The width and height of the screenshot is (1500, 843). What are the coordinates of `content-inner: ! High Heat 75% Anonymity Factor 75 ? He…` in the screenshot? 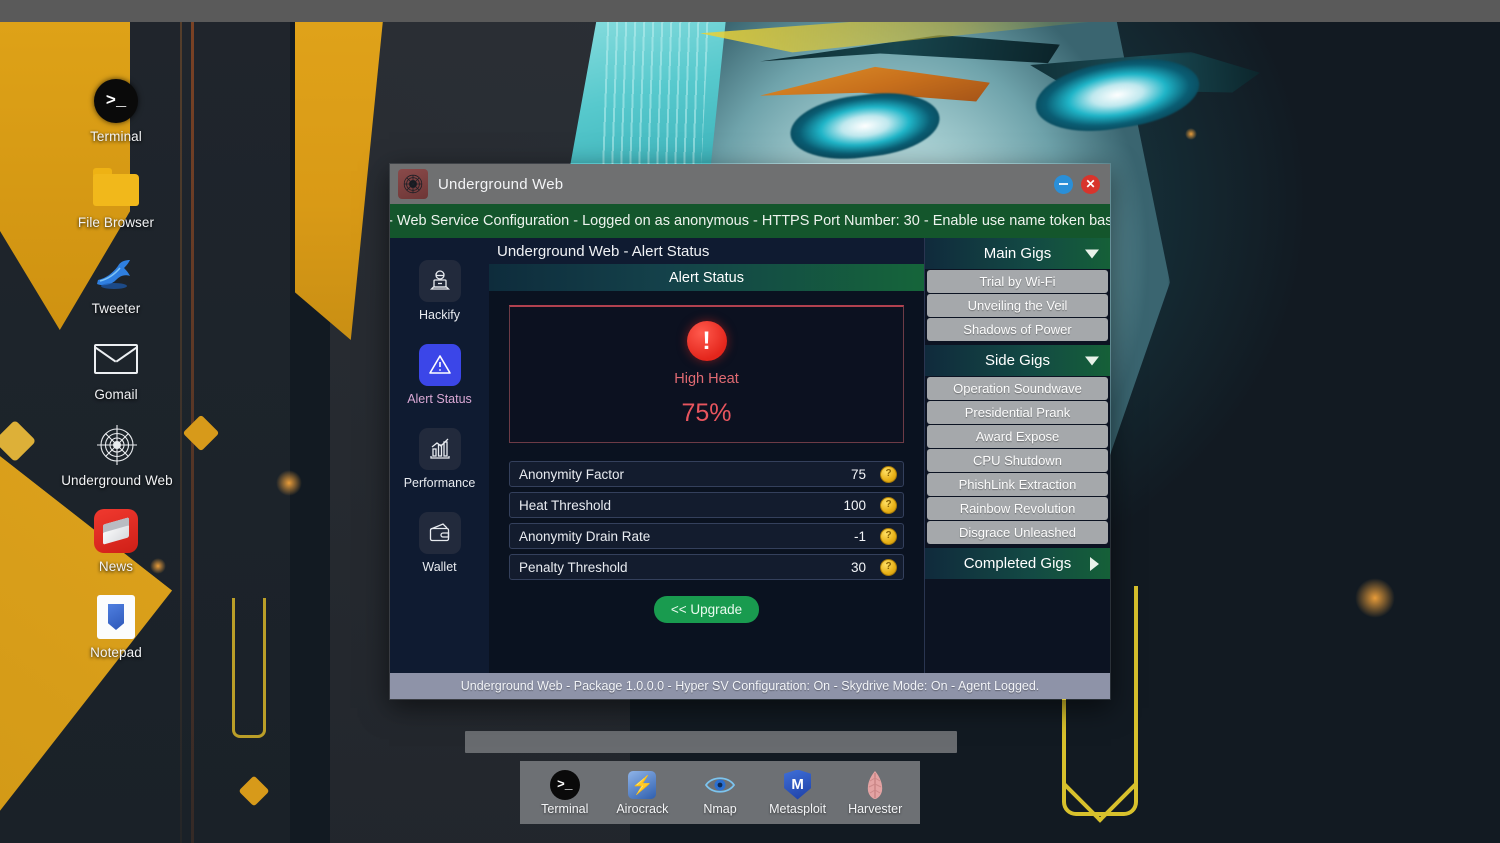 It's located at (706, 482).